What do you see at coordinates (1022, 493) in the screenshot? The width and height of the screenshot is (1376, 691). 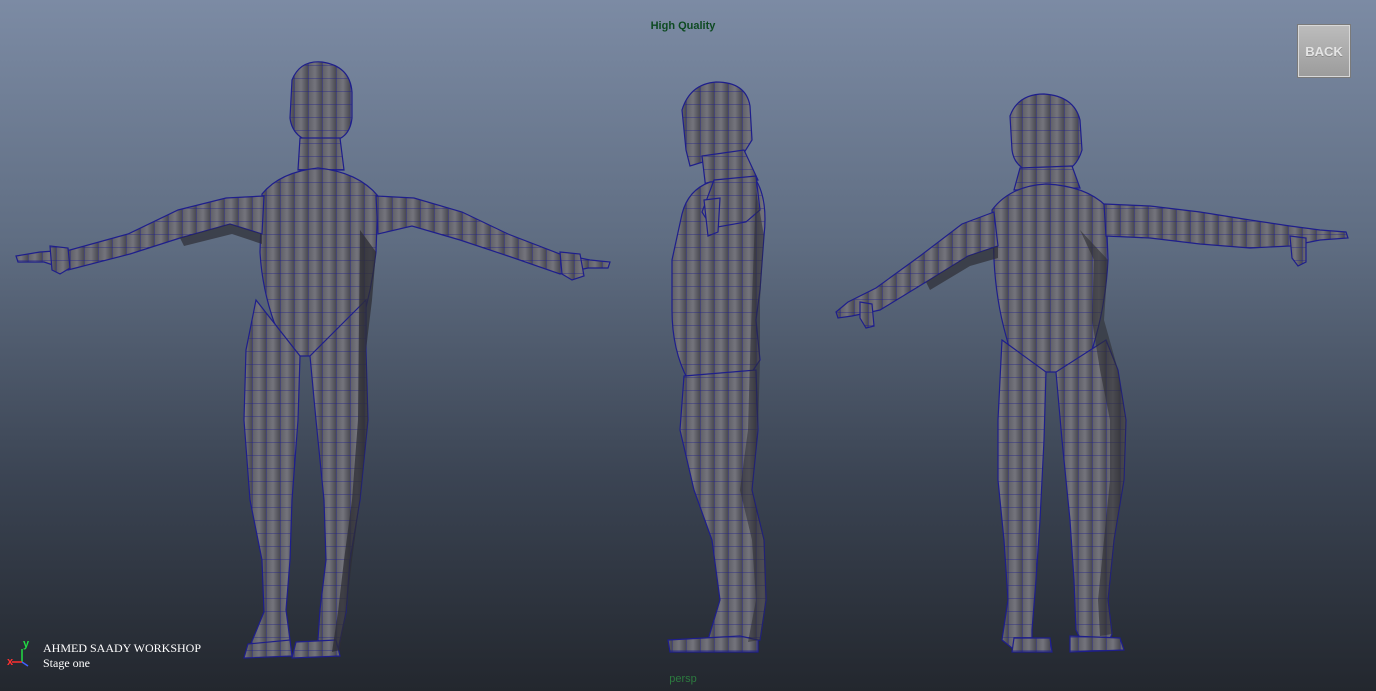 I see `back-leg-left` at bounding box center [1022, 493].